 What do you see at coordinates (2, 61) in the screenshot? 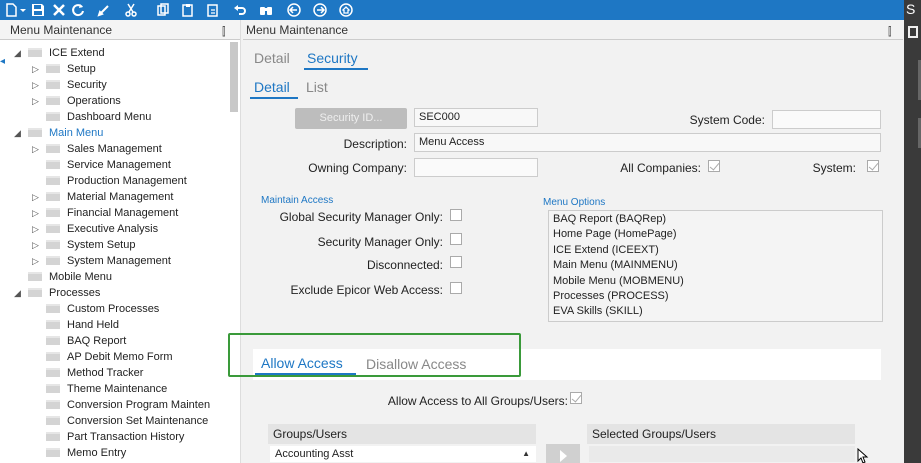
I see `side-panel-toggle-icon: ◀` at bounding box center [2, 61].